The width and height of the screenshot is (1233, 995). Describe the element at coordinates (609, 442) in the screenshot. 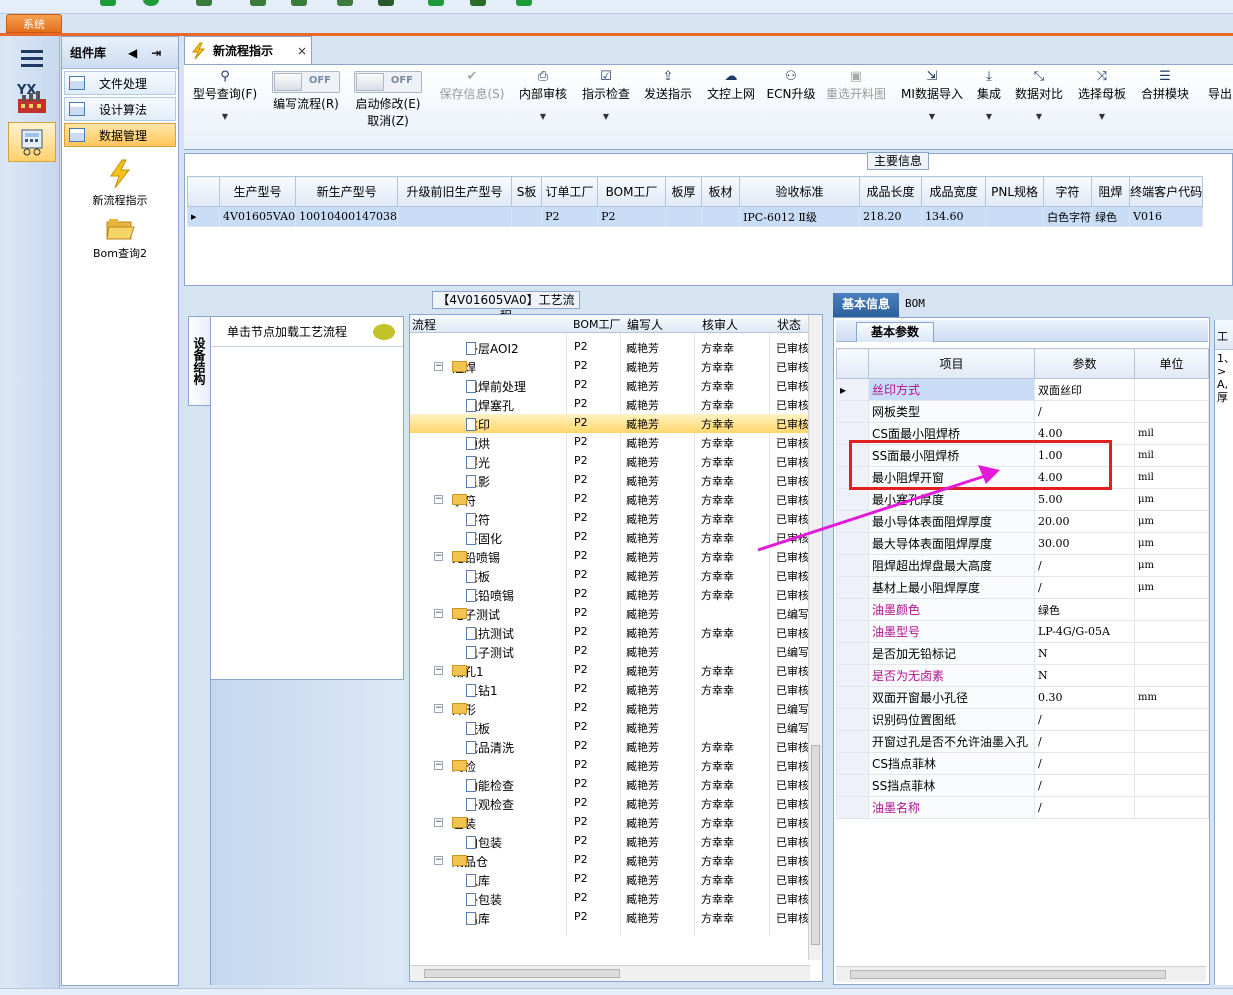

I see `tree-node: 预烘 P2 臧艳芳 方幸幸 已审核` at that location.